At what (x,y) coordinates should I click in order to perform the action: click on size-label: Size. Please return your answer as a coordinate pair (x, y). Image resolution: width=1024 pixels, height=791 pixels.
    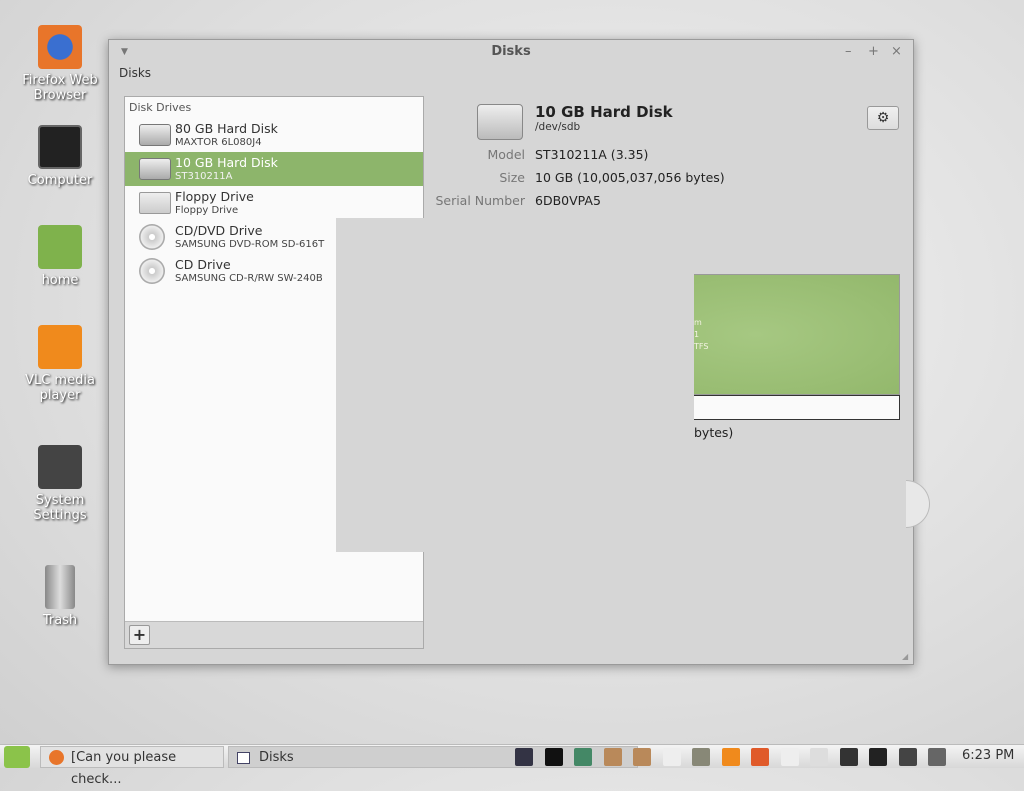
    Looking at the image, I should click on (512, 177).